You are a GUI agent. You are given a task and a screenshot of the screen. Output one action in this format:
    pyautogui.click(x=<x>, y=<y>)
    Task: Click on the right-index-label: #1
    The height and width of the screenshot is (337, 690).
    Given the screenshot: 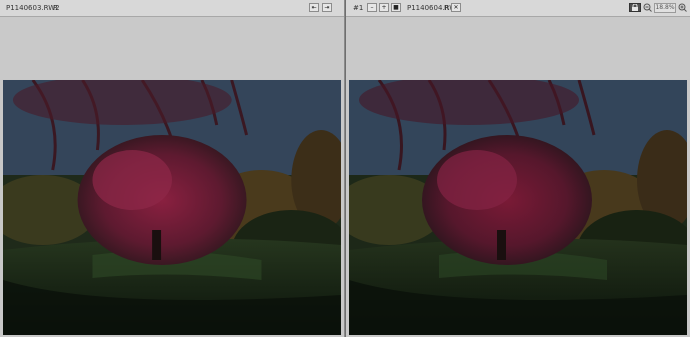 What is the action you would take?
    pyautogui.click(x=358, y=8)
    